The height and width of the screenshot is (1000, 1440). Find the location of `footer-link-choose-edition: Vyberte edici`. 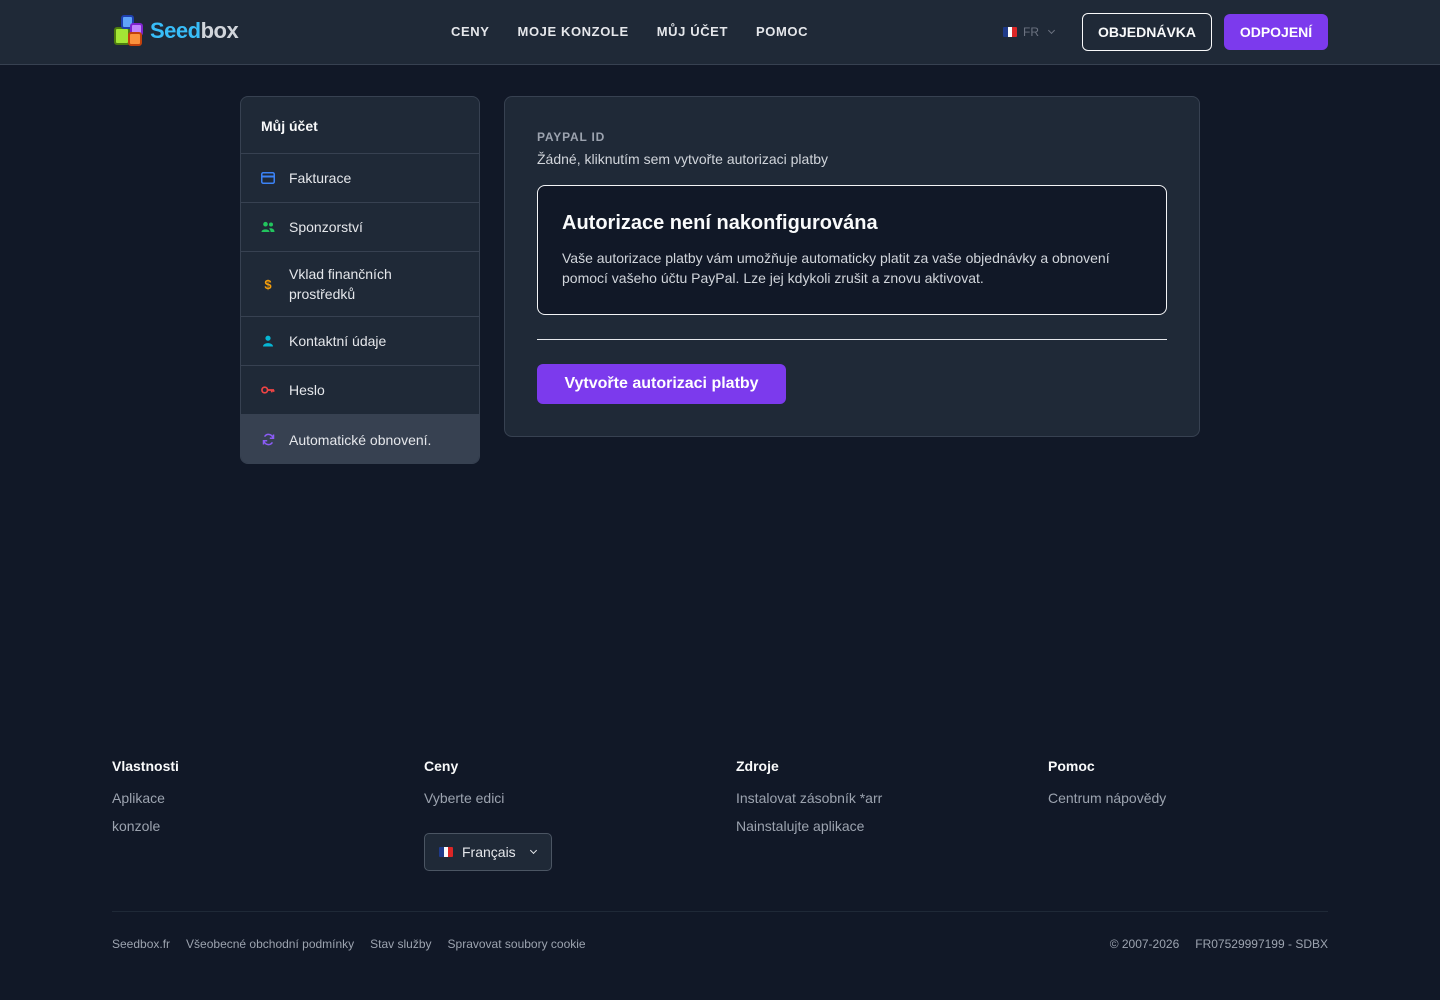

footer-link-choose-edition: Vyberte edici is located at coordinates (464, 798).